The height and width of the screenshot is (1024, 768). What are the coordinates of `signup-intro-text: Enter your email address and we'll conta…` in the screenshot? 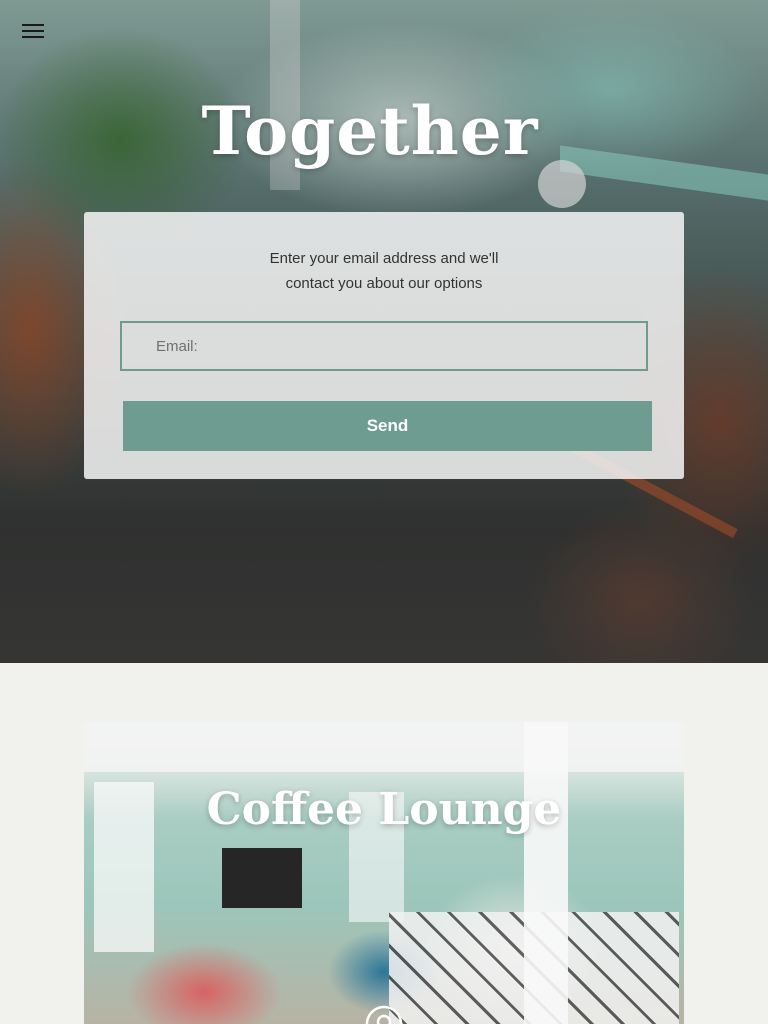 It's located at (384, 271).